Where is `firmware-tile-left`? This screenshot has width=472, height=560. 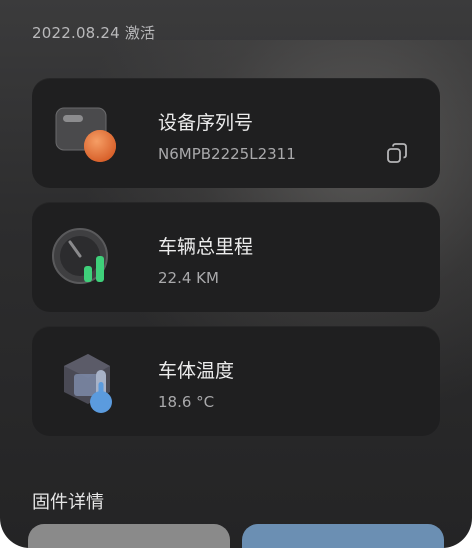 firmware-tile-left is located at coordinates (129, 536).